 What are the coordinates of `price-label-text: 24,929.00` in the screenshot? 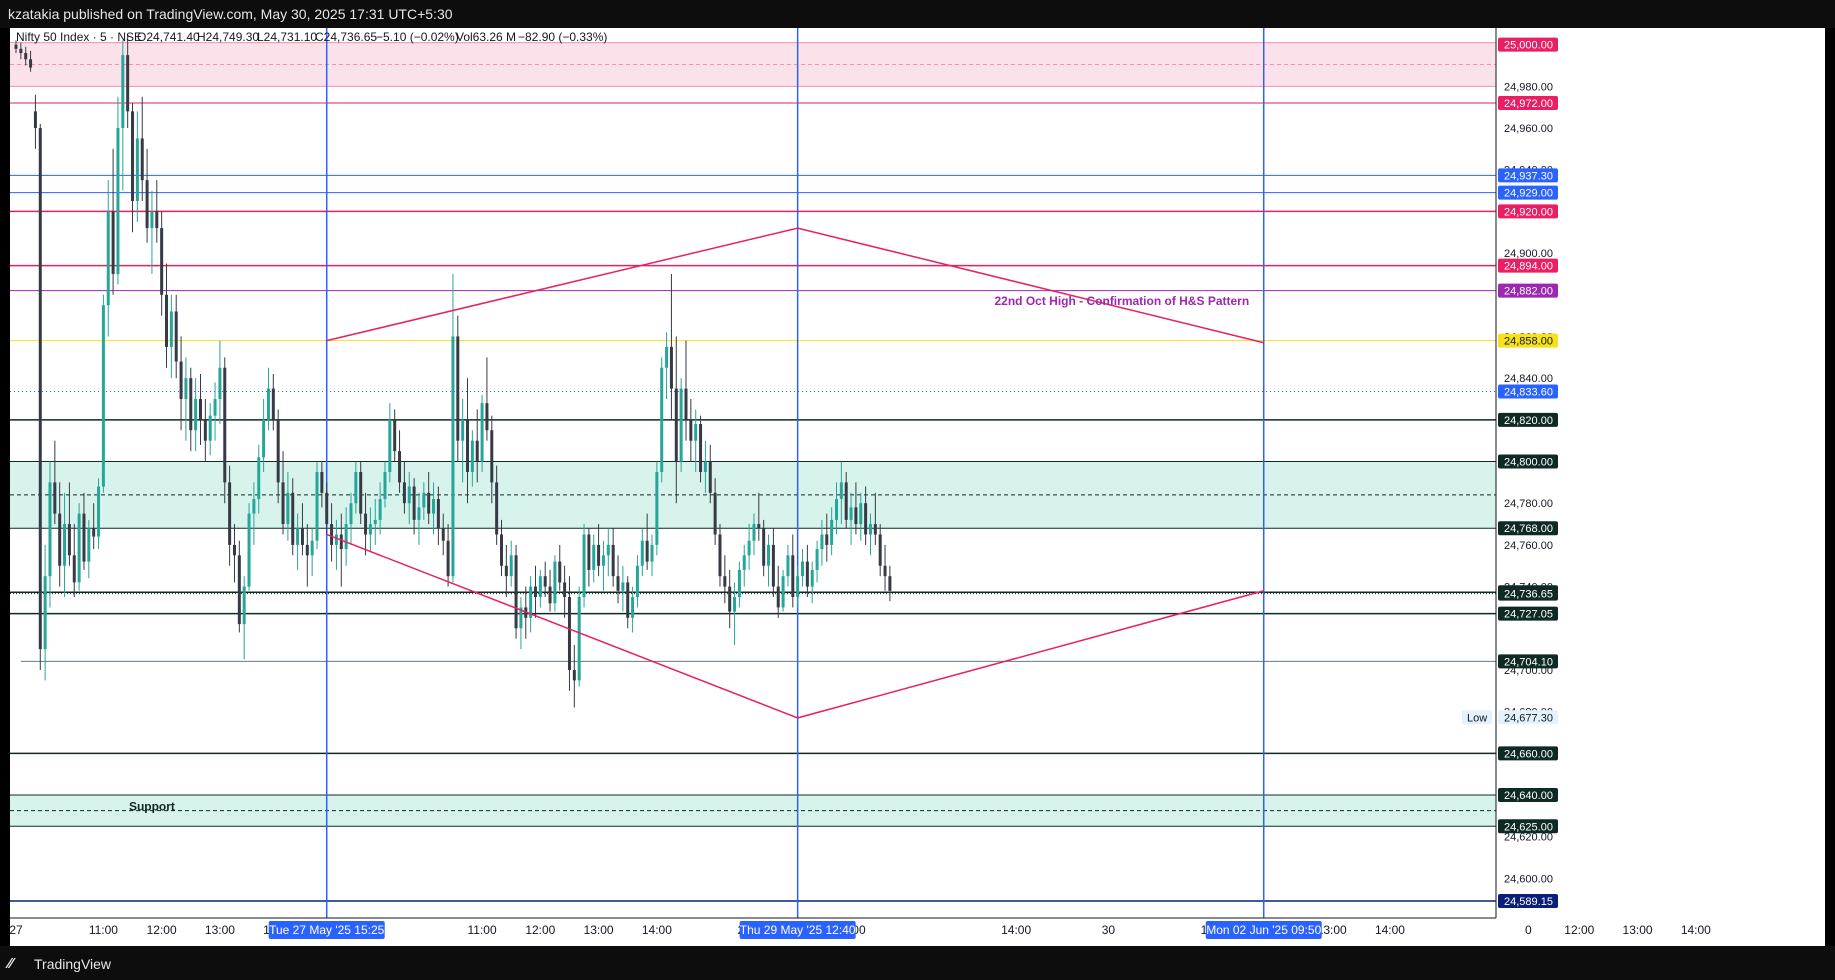 It's located at (1528, 194).